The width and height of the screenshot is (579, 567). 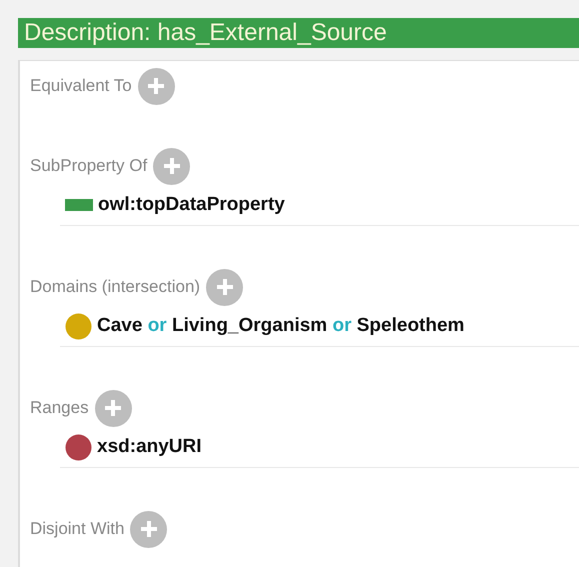 I want to click on section-label: Ranges, so click(x=59, y=408).